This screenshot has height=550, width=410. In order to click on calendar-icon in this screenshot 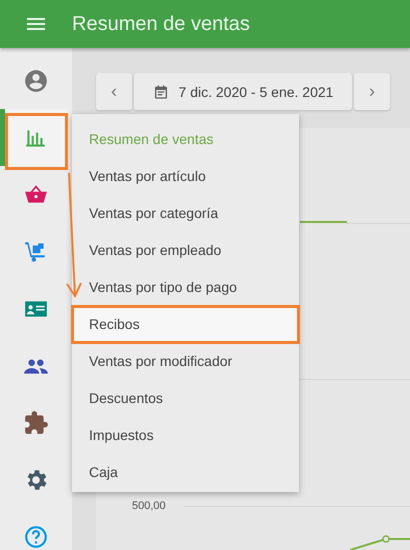, I will do `click(160, 92)`.